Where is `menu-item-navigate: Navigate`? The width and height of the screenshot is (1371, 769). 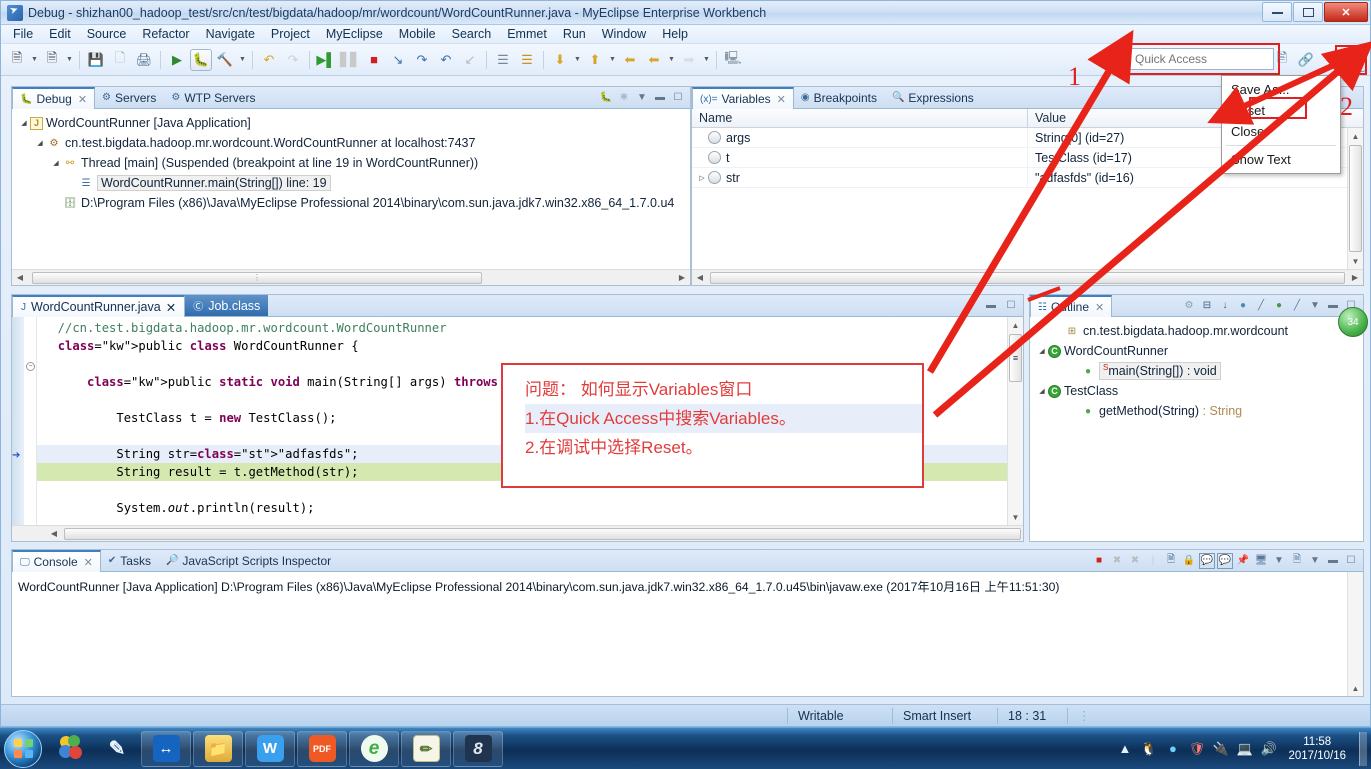
menu-item-navigate: Navigate is located at coordinates (230, 34).